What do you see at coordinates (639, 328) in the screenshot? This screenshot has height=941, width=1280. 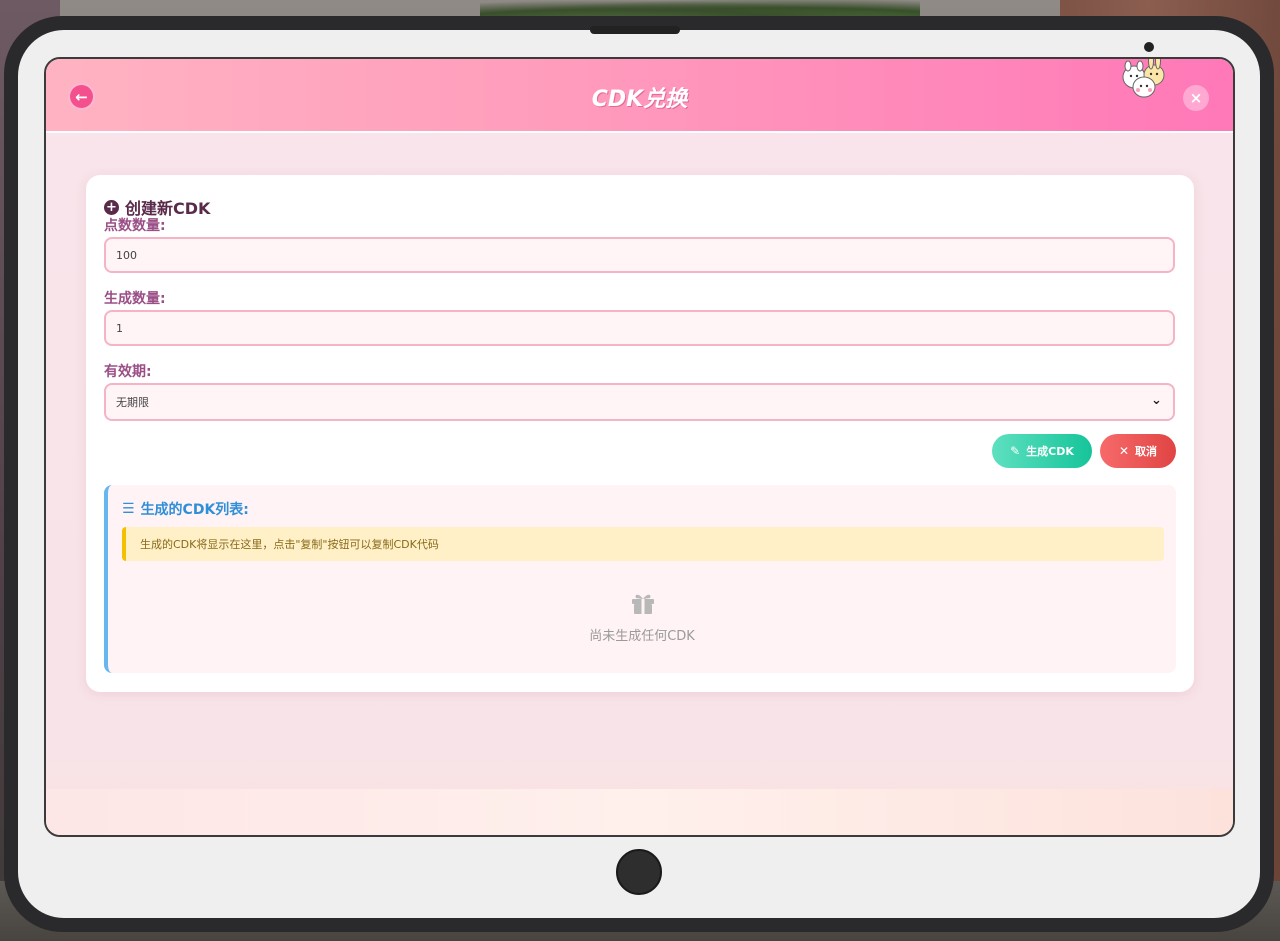 I see `count-input: 1` at bounding box center [639, 328].